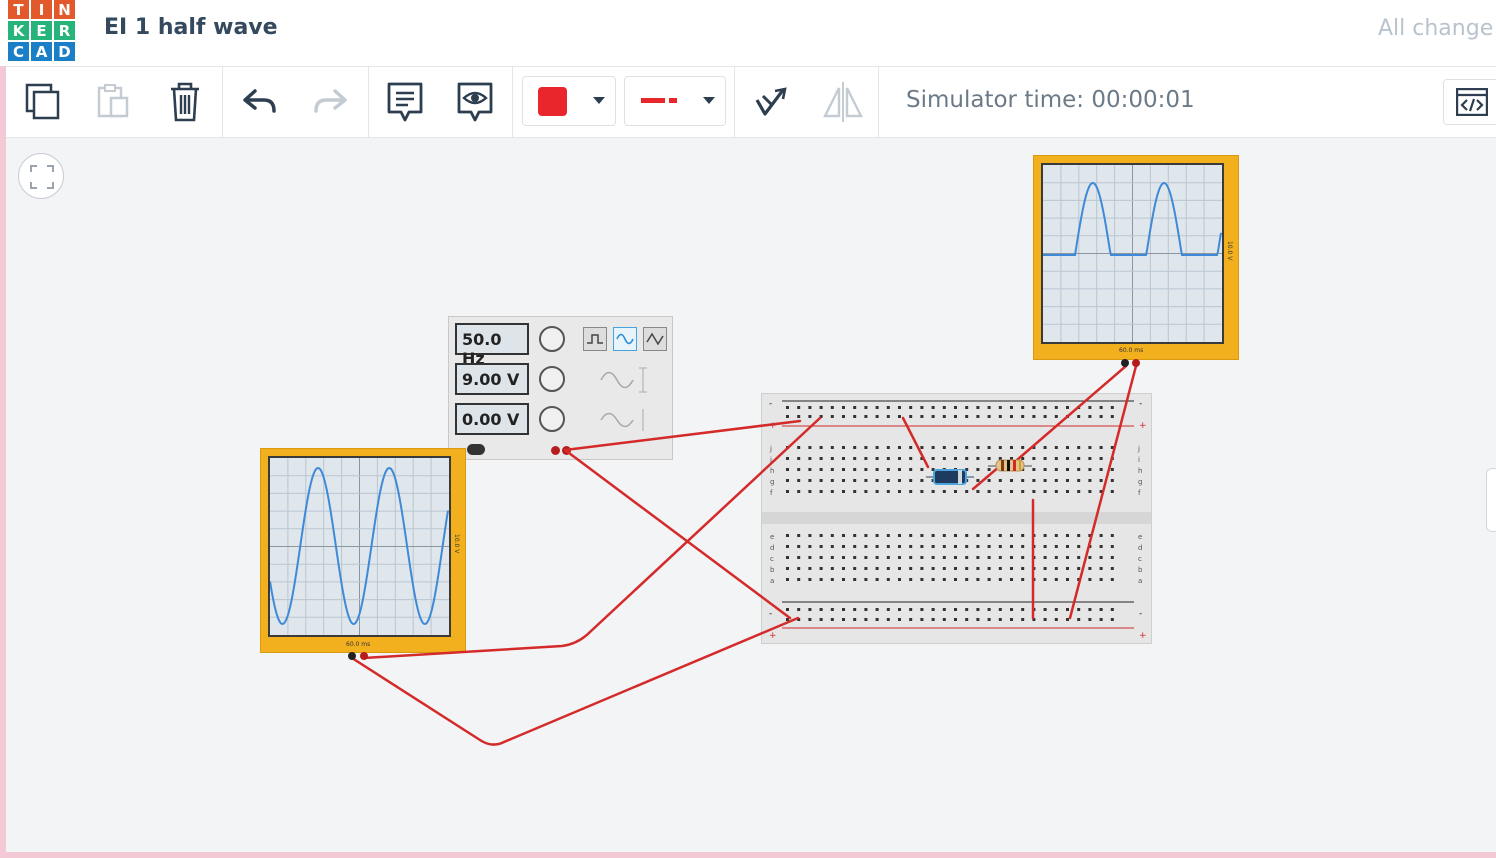  What do you see at coordinates (1436, 28) in the screenshot?
I see `save-status: All change` at bounding box center [1436, 28].